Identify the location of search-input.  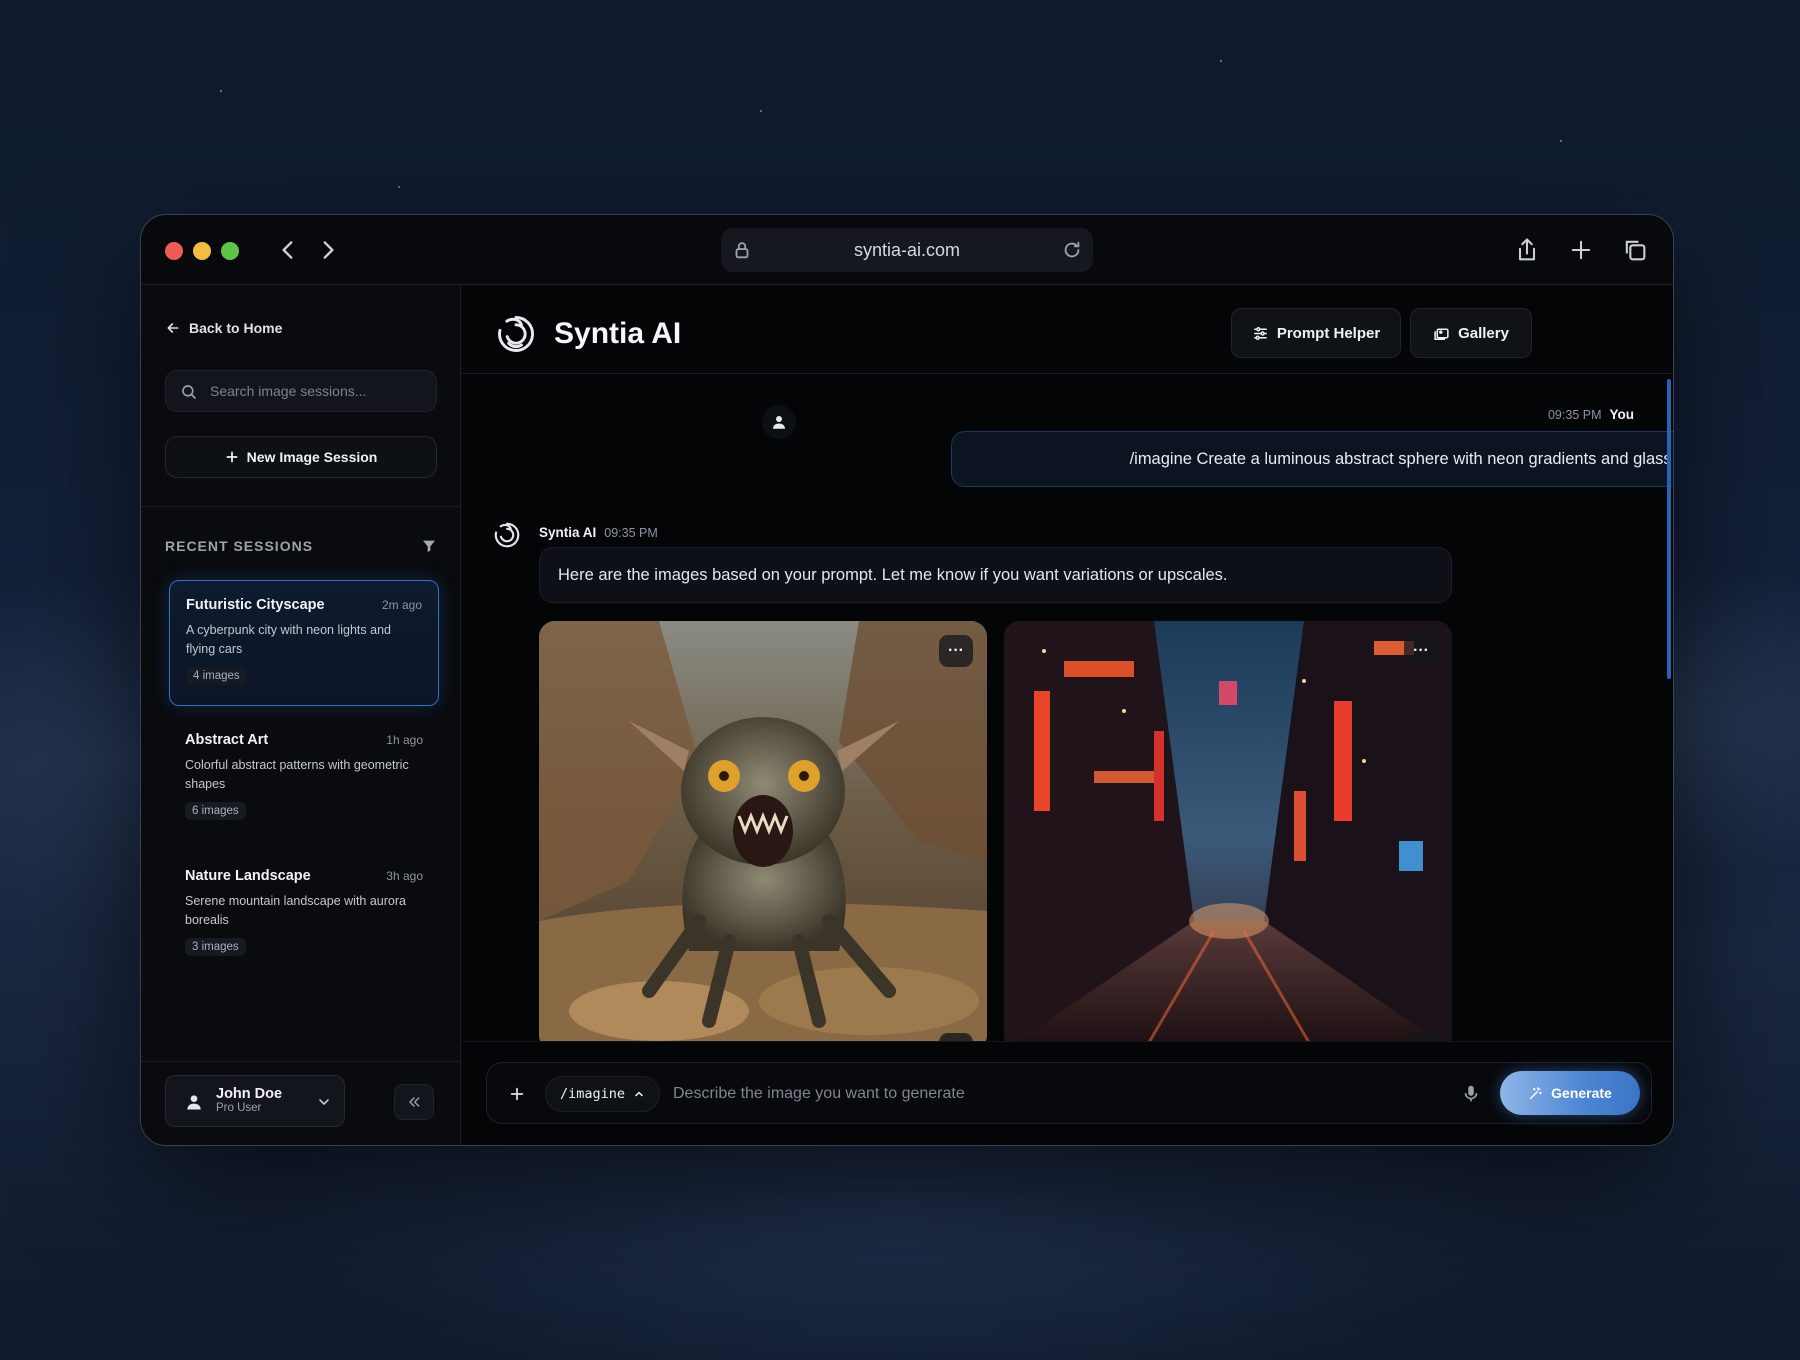
(323, 391).